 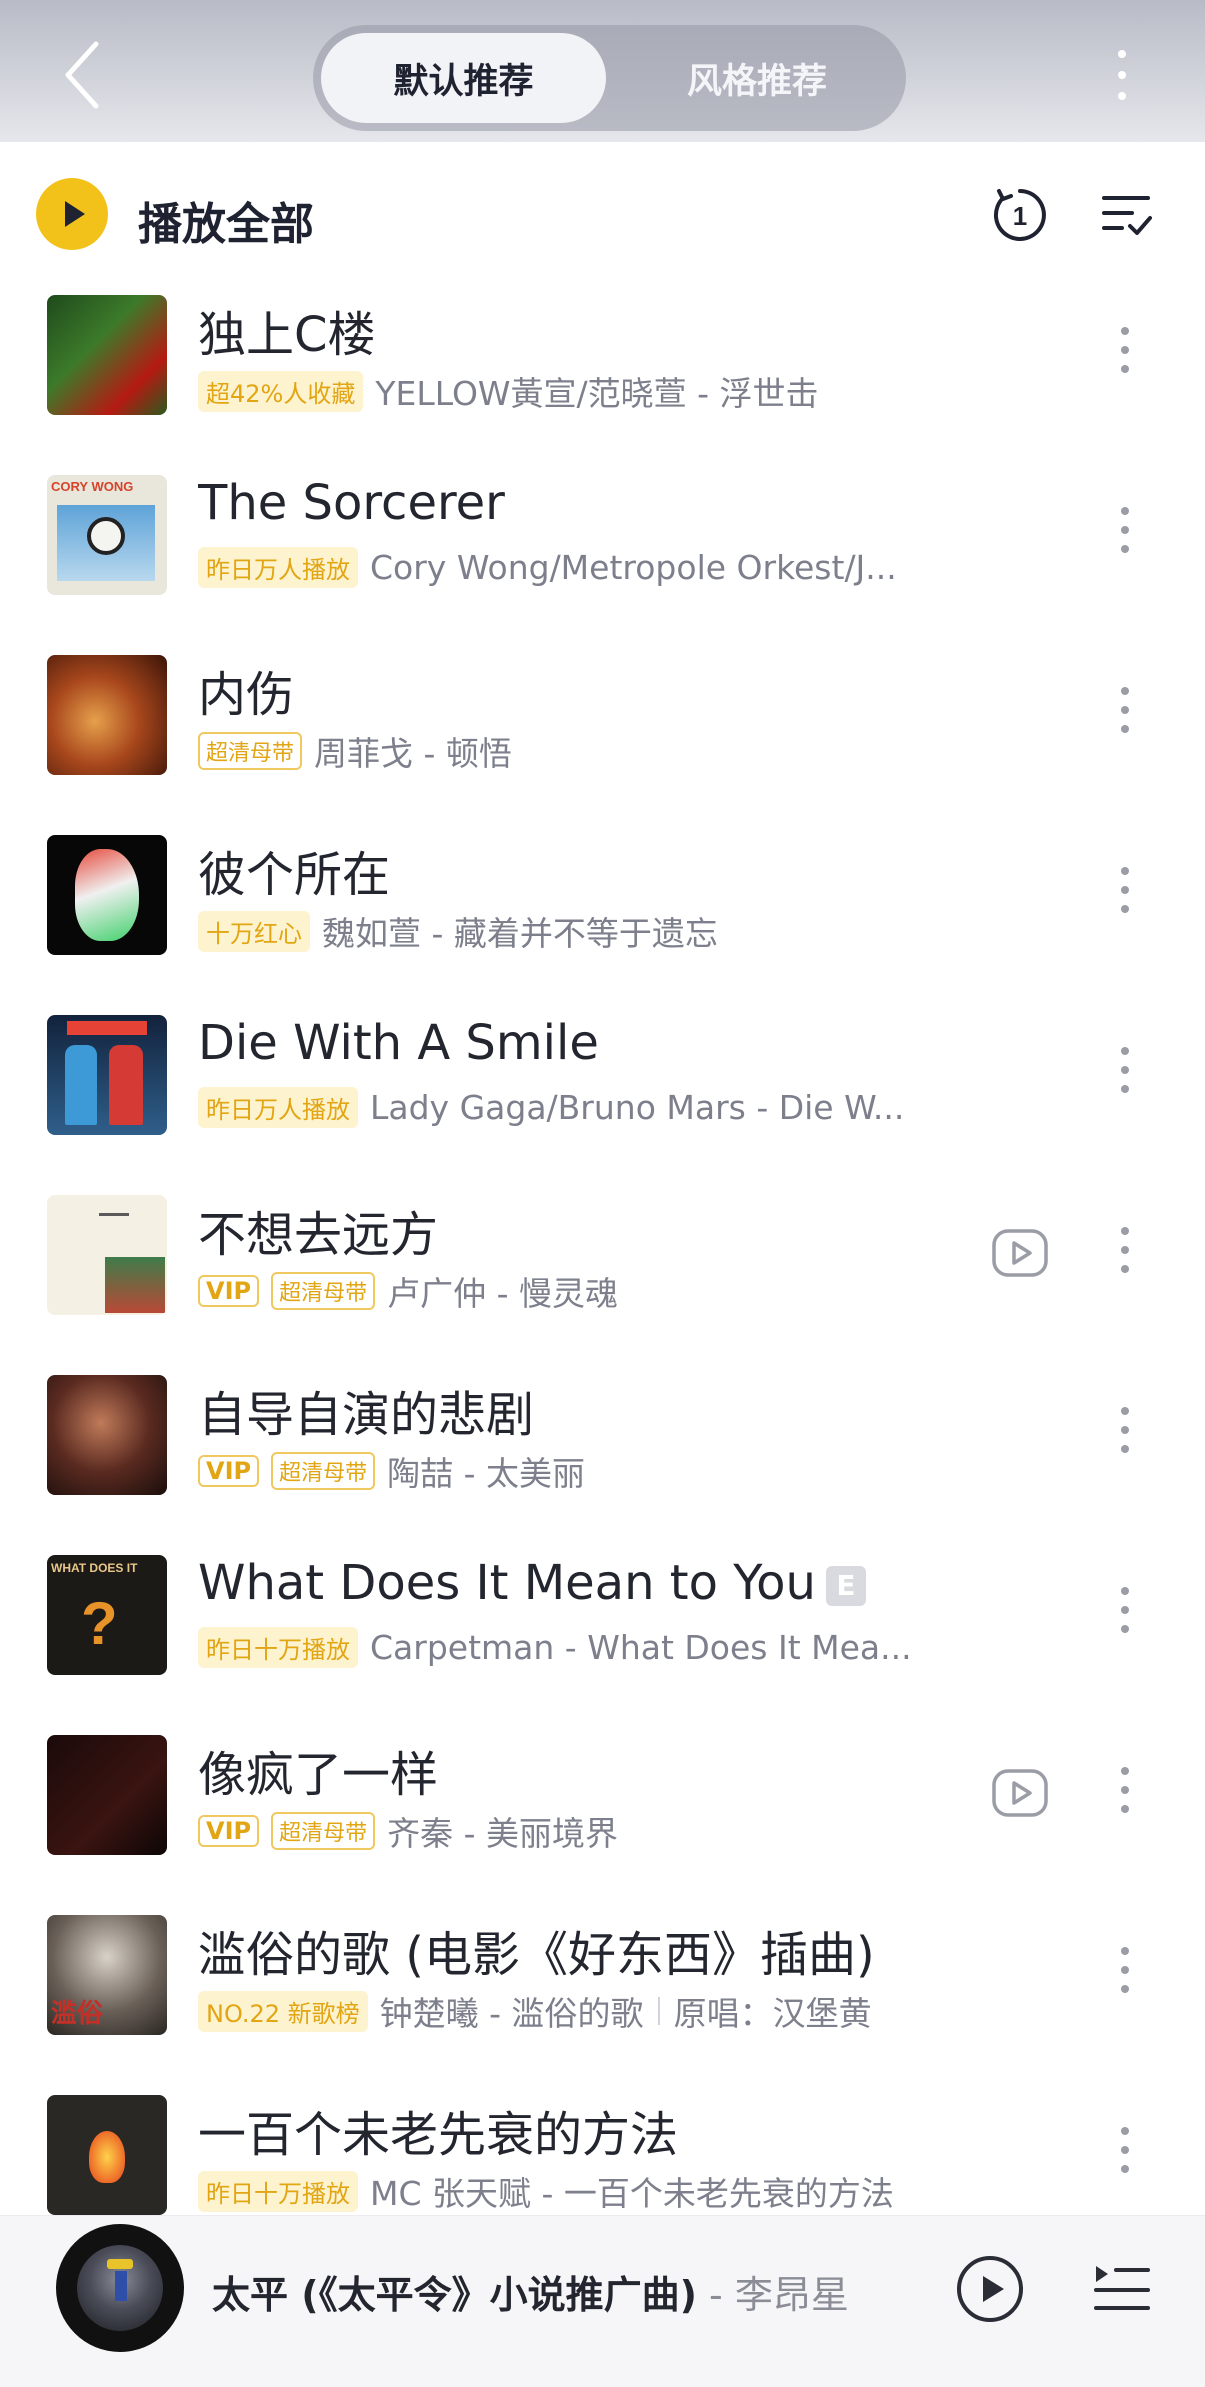 I want to click on artist-album: 周菲戈 - 顿悟, so click(x=413, y=753).